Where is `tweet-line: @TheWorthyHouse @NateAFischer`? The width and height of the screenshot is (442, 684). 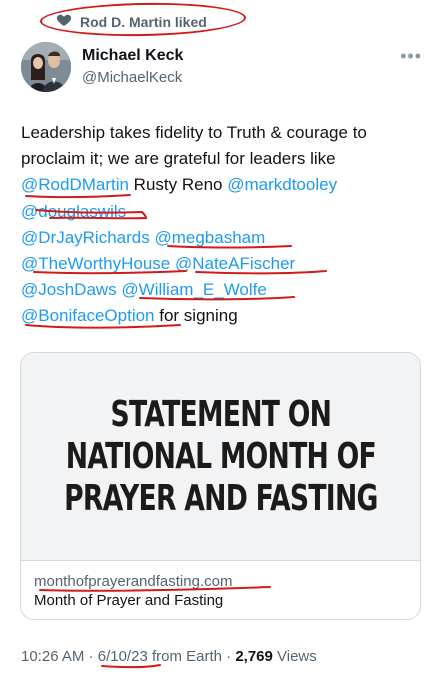
tweet-line: @TheWorthyHouse @NateAFischer is located at coordinates (226, 264).